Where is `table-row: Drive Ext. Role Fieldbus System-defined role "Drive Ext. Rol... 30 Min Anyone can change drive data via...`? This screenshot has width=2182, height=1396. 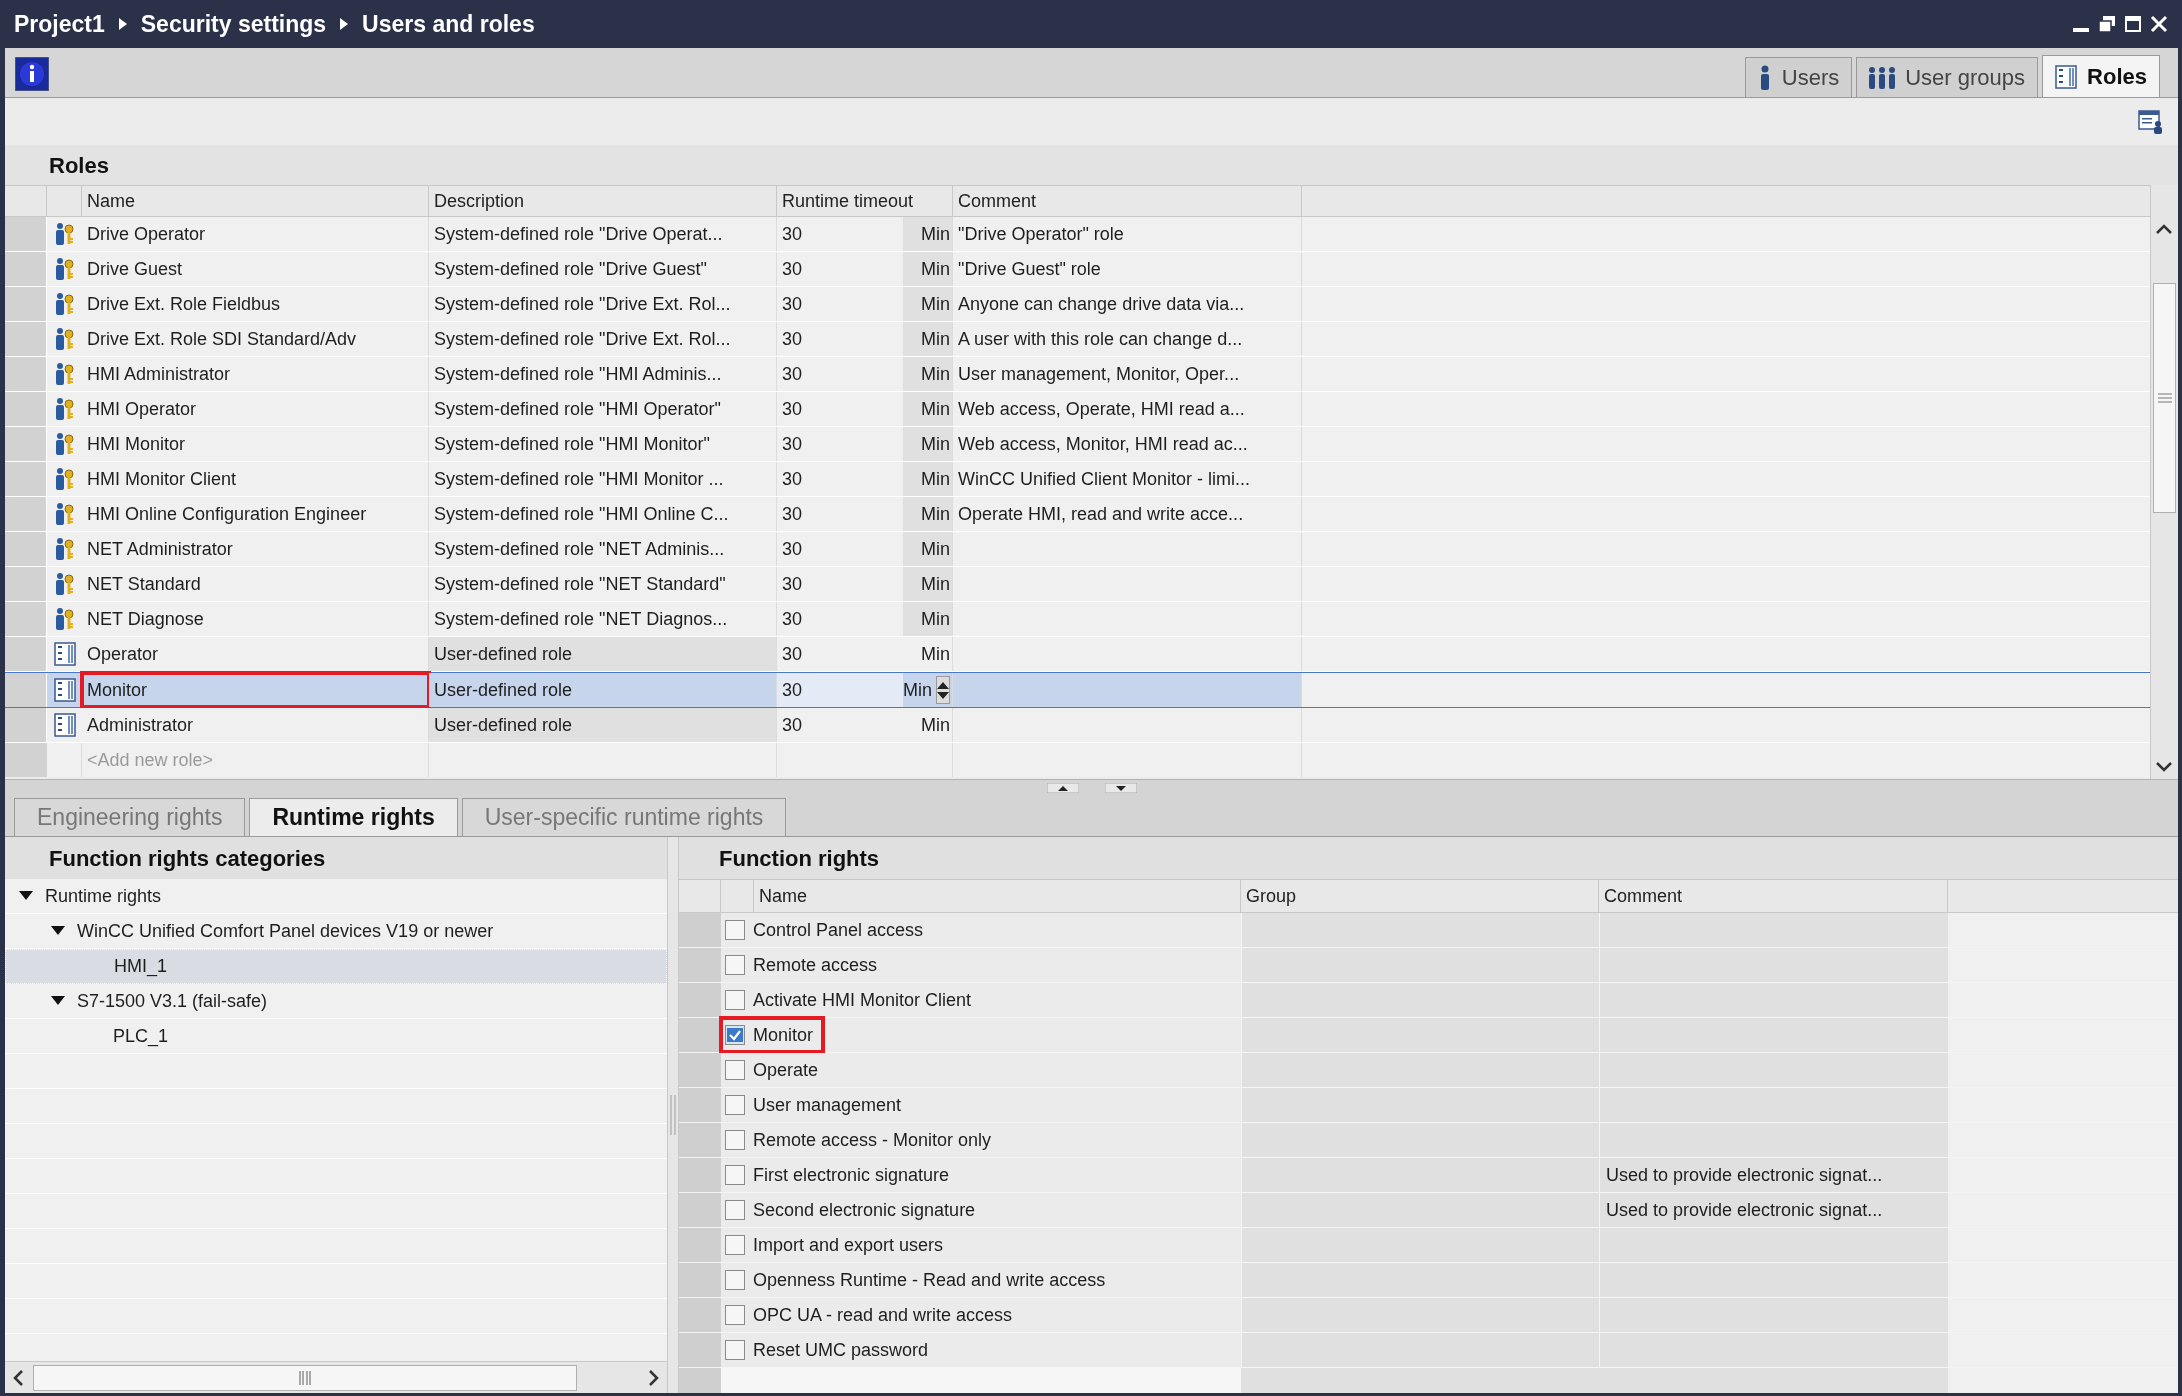 table-row: Drive Ext. Role Fieldbus System-defined role "Drive Ext. Rol... 30 Min Anyone can change drive data via... is located at coordinates (1077, 304).